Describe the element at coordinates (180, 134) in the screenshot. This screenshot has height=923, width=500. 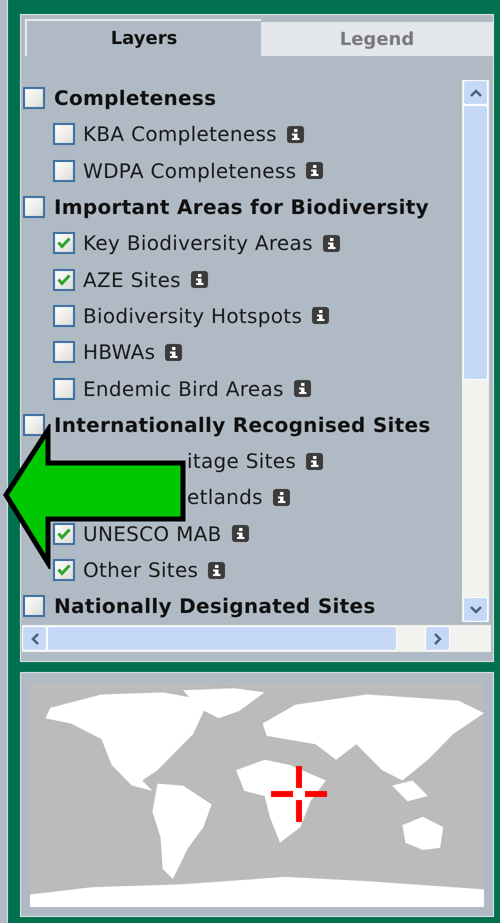
I see `layer-label: KBA Completeness` at that location.